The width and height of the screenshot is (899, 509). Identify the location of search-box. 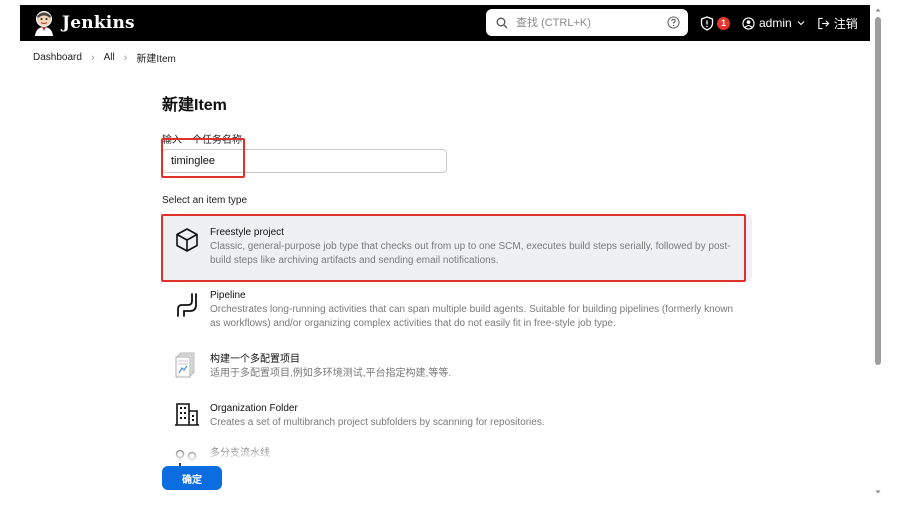
(587, 22).